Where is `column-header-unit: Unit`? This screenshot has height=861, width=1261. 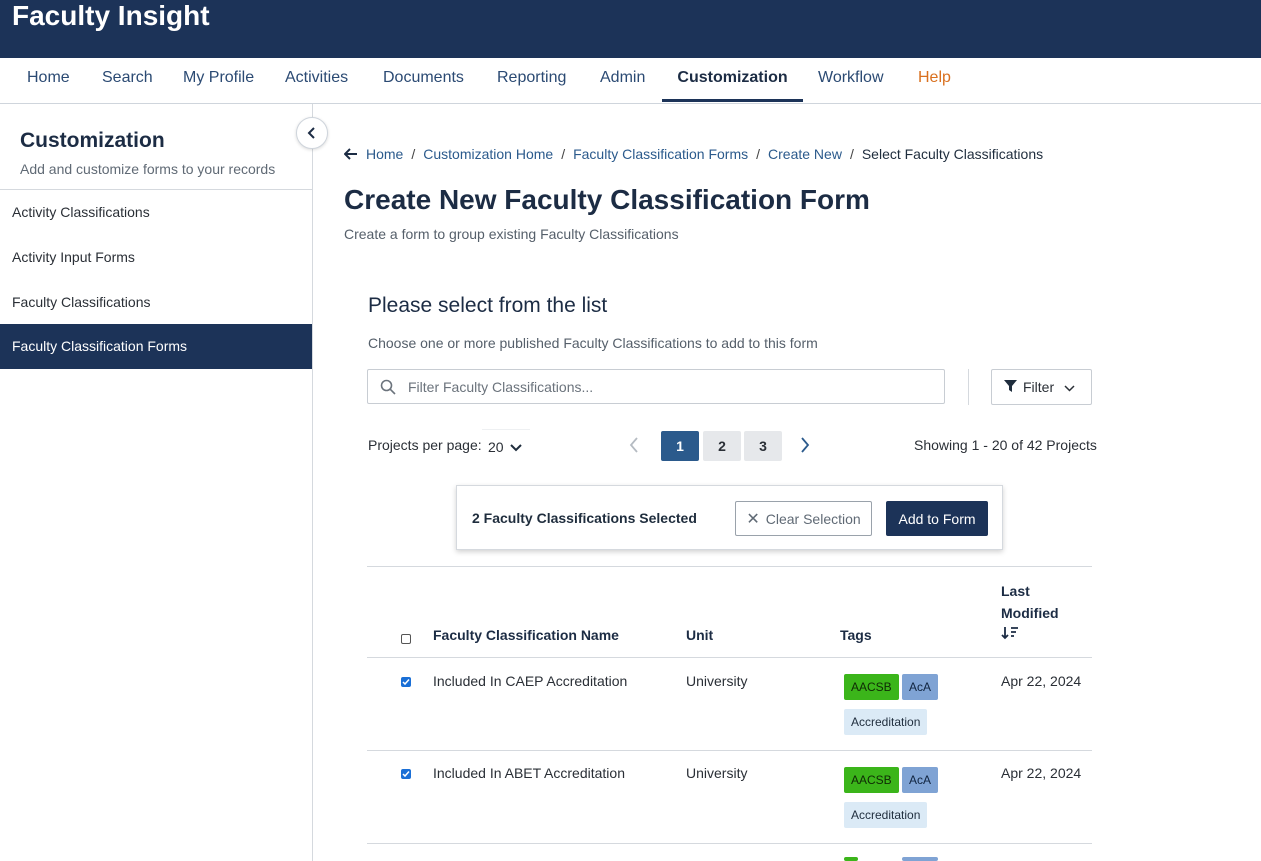
column-header-unit: Unit is located at coordinates (699, 635).